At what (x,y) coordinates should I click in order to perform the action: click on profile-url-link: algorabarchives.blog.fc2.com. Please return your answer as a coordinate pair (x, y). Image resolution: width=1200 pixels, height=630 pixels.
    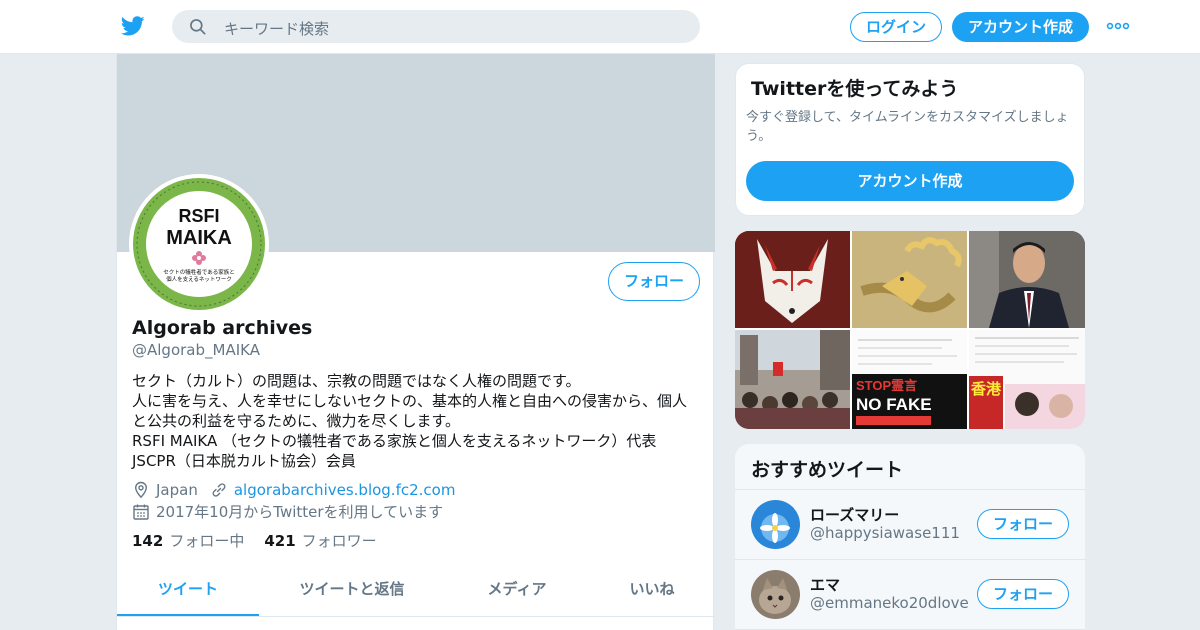
    Looking at the image, I should click on (345, 490).